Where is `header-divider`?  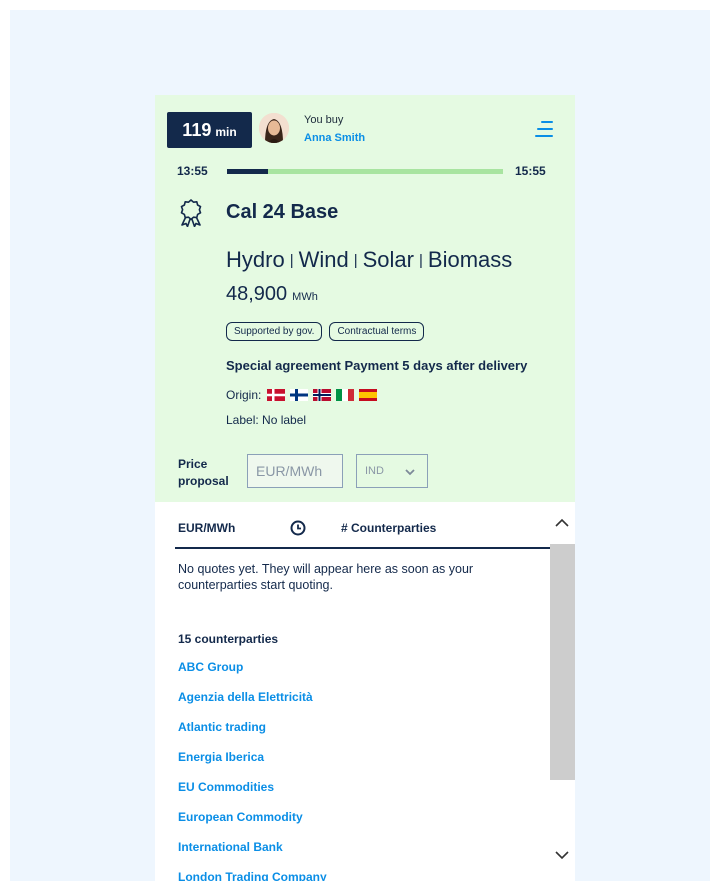
header-divider is located at coordinates (362, 548).